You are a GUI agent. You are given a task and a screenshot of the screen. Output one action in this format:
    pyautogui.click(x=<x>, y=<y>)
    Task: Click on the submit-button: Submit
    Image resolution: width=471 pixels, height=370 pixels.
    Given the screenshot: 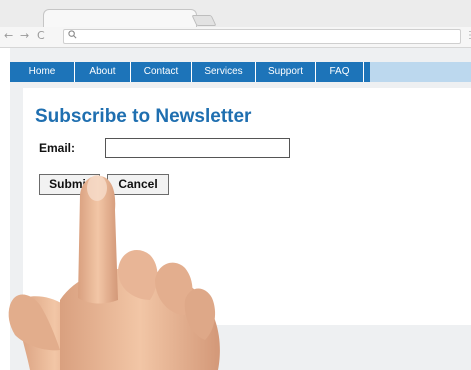 What is the action you would take?
    pyautogui.click(x=69, y=184)
    